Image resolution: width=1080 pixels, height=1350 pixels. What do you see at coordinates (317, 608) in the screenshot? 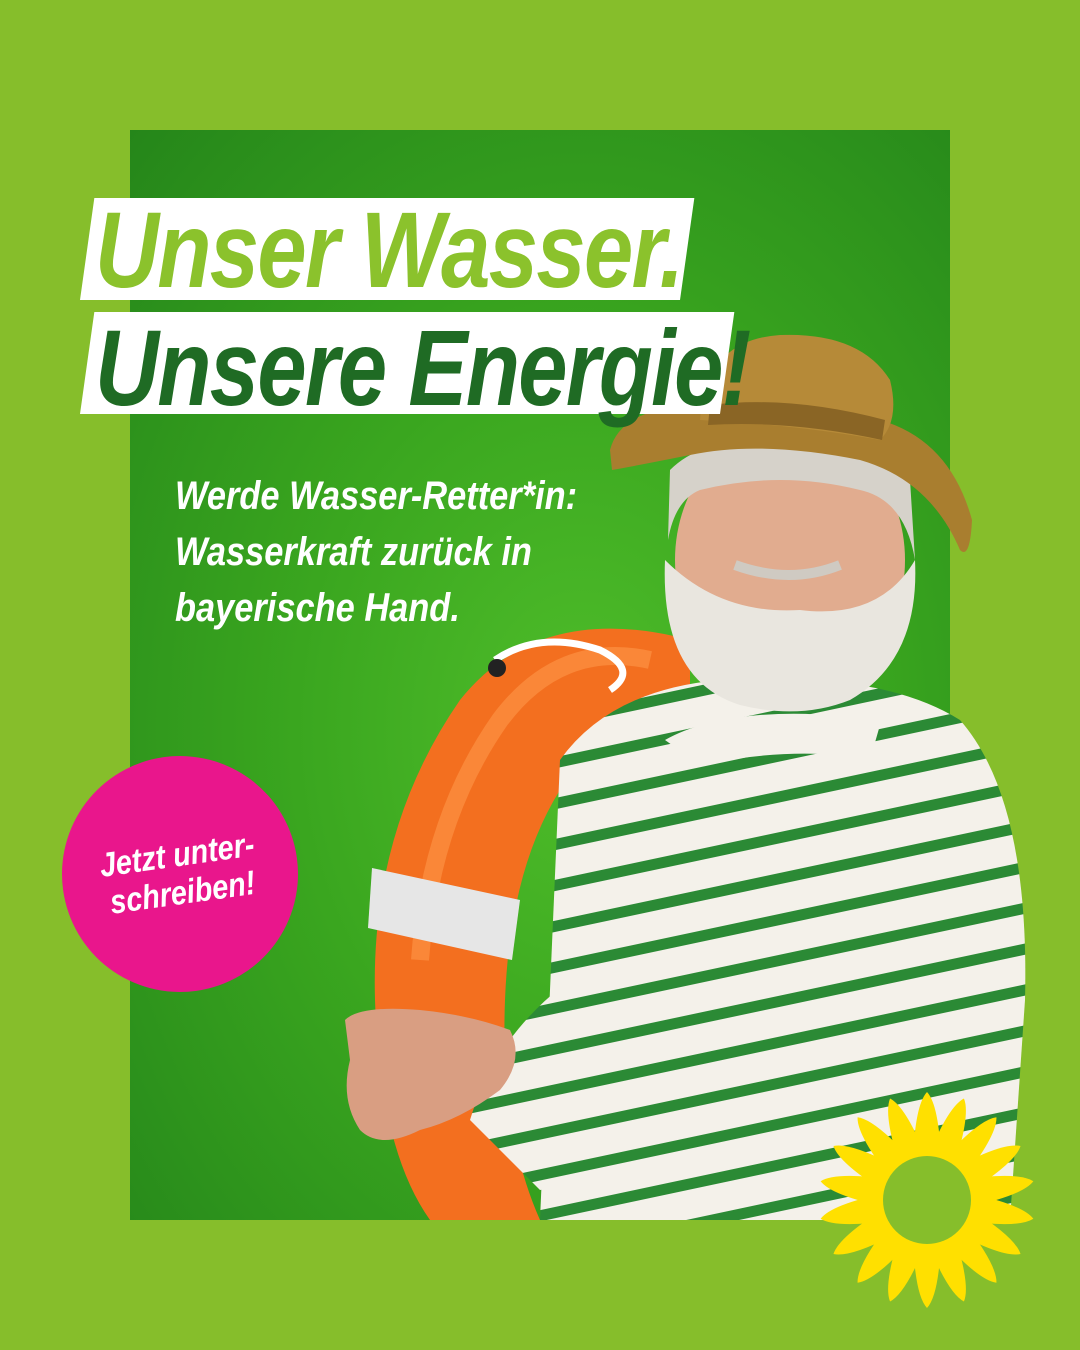
I see `subheadline-line-3: bayerische Hand.` at bounding box center [317, 608].